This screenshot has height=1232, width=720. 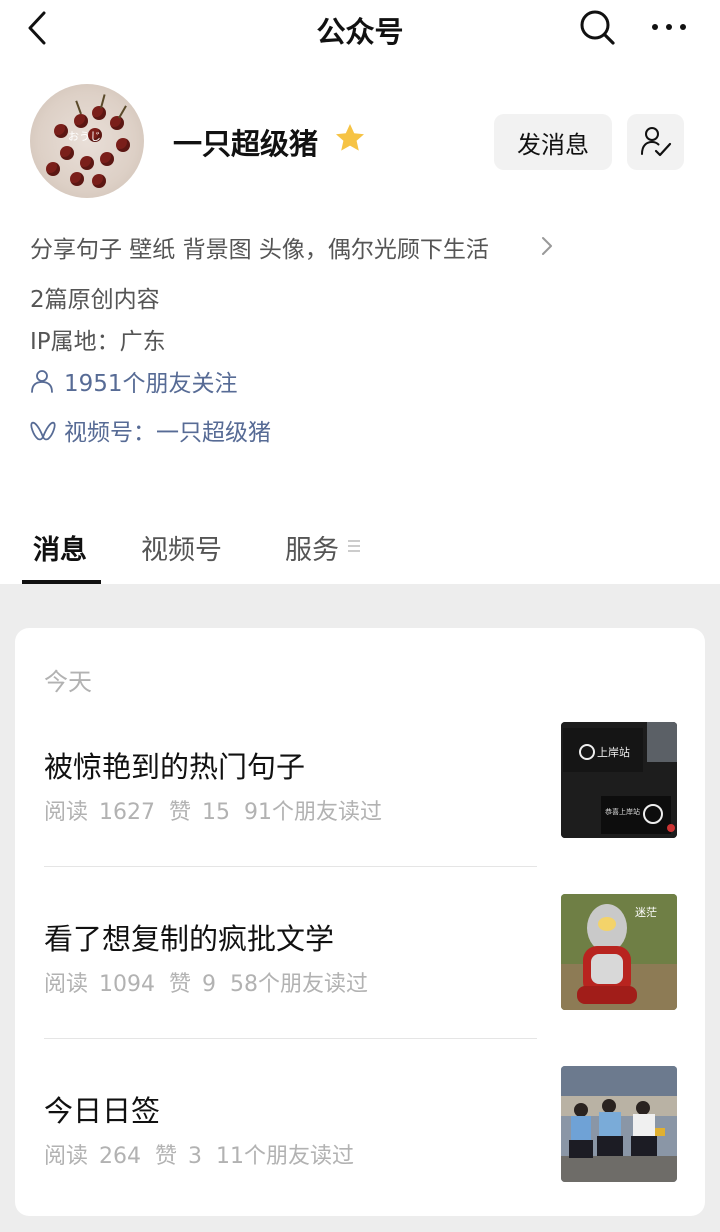 What do you see at coordinates (619, 952) in the screenshot?
I see `article-thumbnail: 迷茫` at bounding box center [619, 952].